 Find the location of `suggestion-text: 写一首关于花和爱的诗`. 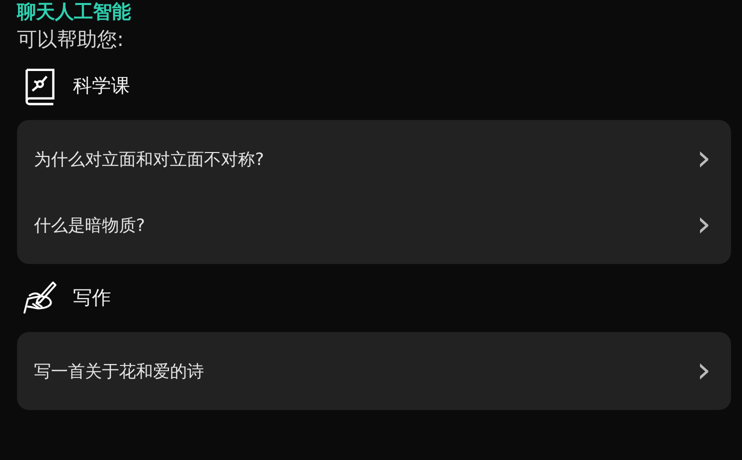

suggestion-text: 写一首关于花和爱的诗 is located at coordinates (119, 371).